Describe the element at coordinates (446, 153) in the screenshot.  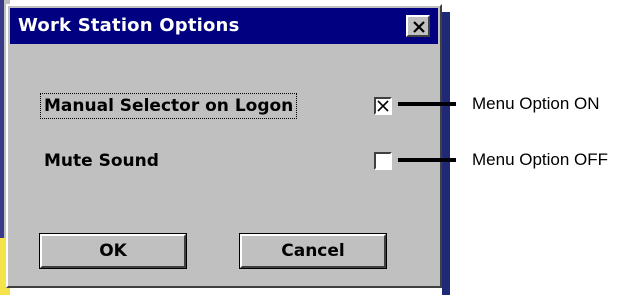
I see `background-window-edge-right` at that location.